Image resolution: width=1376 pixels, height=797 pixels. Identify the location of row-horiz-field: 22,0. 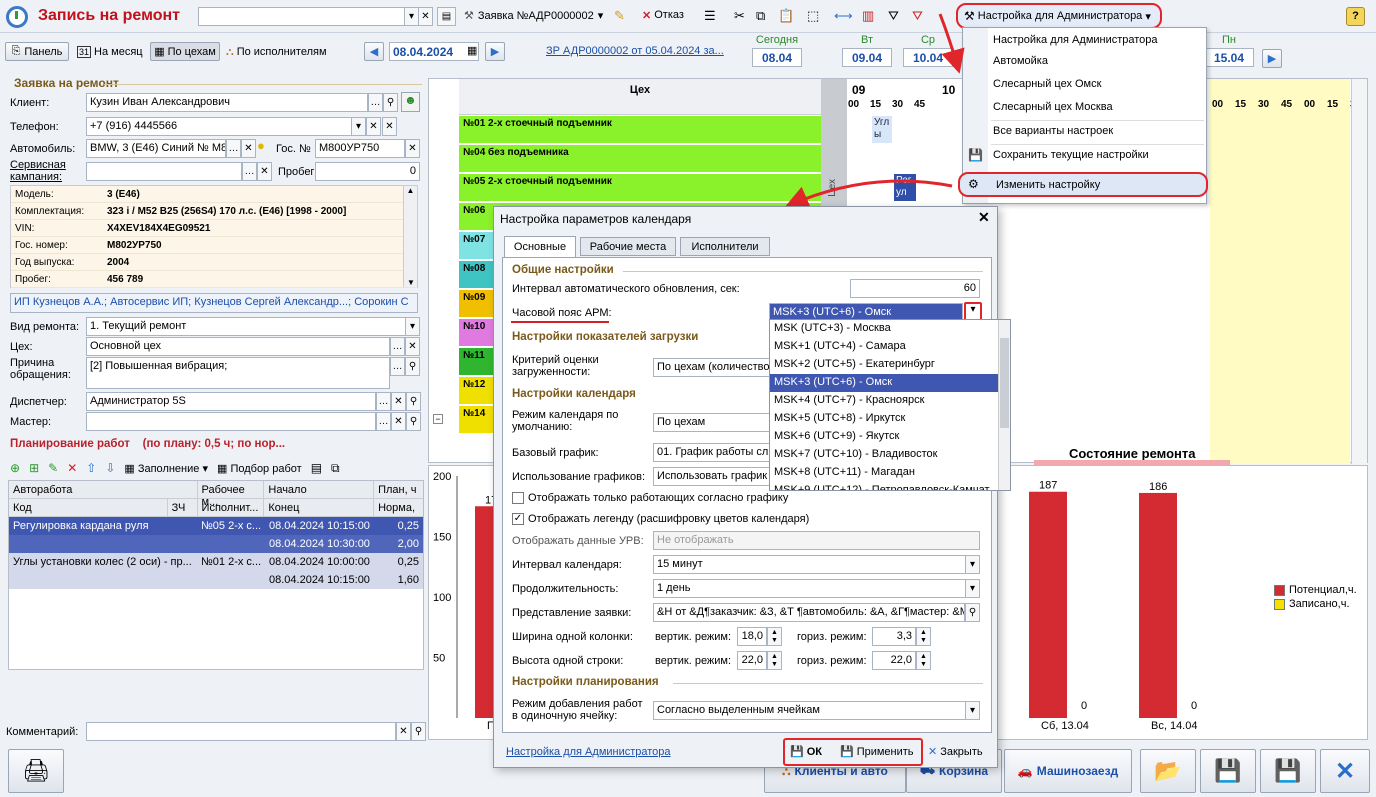
(894, 660).